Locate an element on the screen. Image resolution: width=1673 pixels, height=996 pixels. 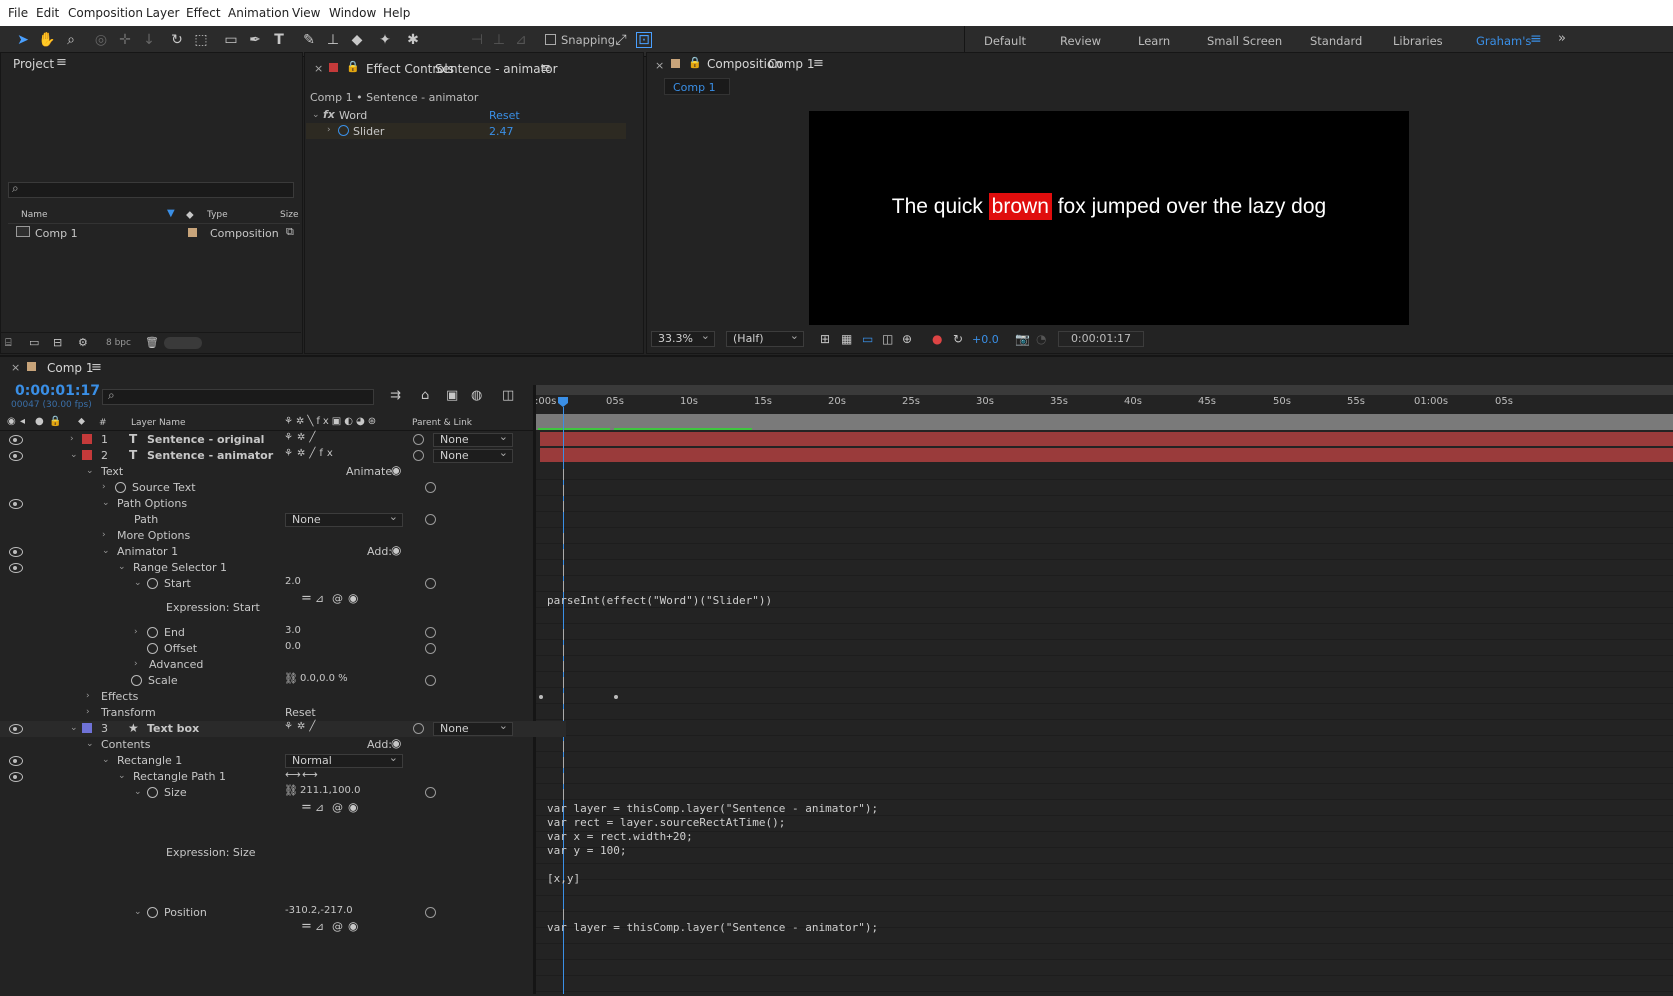
constrain-link-icon: ⛓ is located at coordinates (291, 790).